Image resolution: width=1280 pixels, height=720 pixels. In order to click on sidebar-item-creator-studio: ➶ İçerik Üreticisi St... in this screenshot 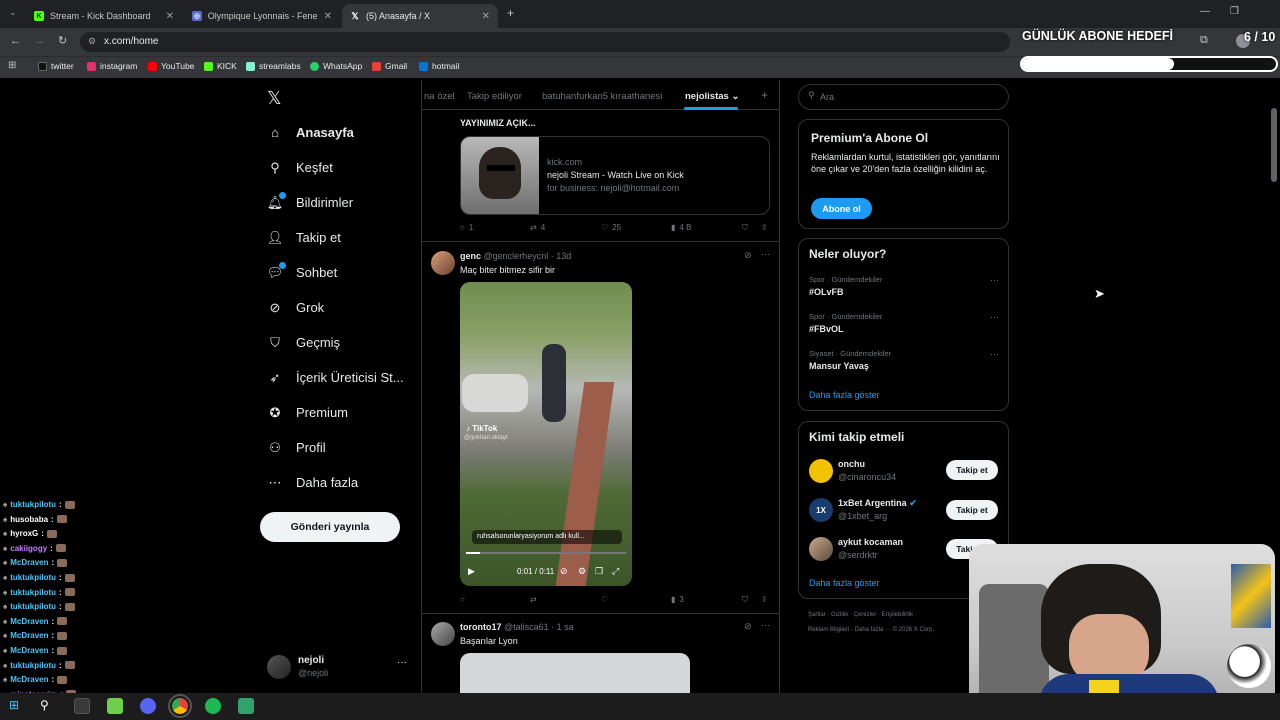, I will do `click(336, 378)`.